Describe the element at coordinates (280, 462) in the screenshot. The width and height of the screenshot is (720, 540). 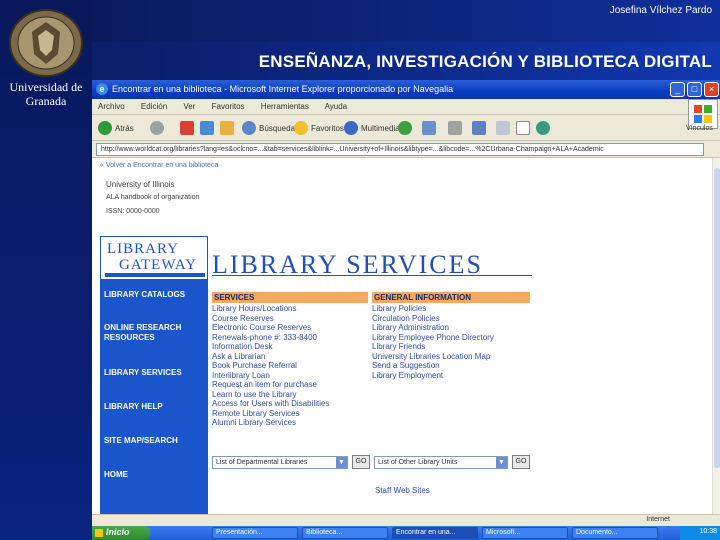
I see `departmental-libraries-select: List of Departmental Libraries ▼` at that location.